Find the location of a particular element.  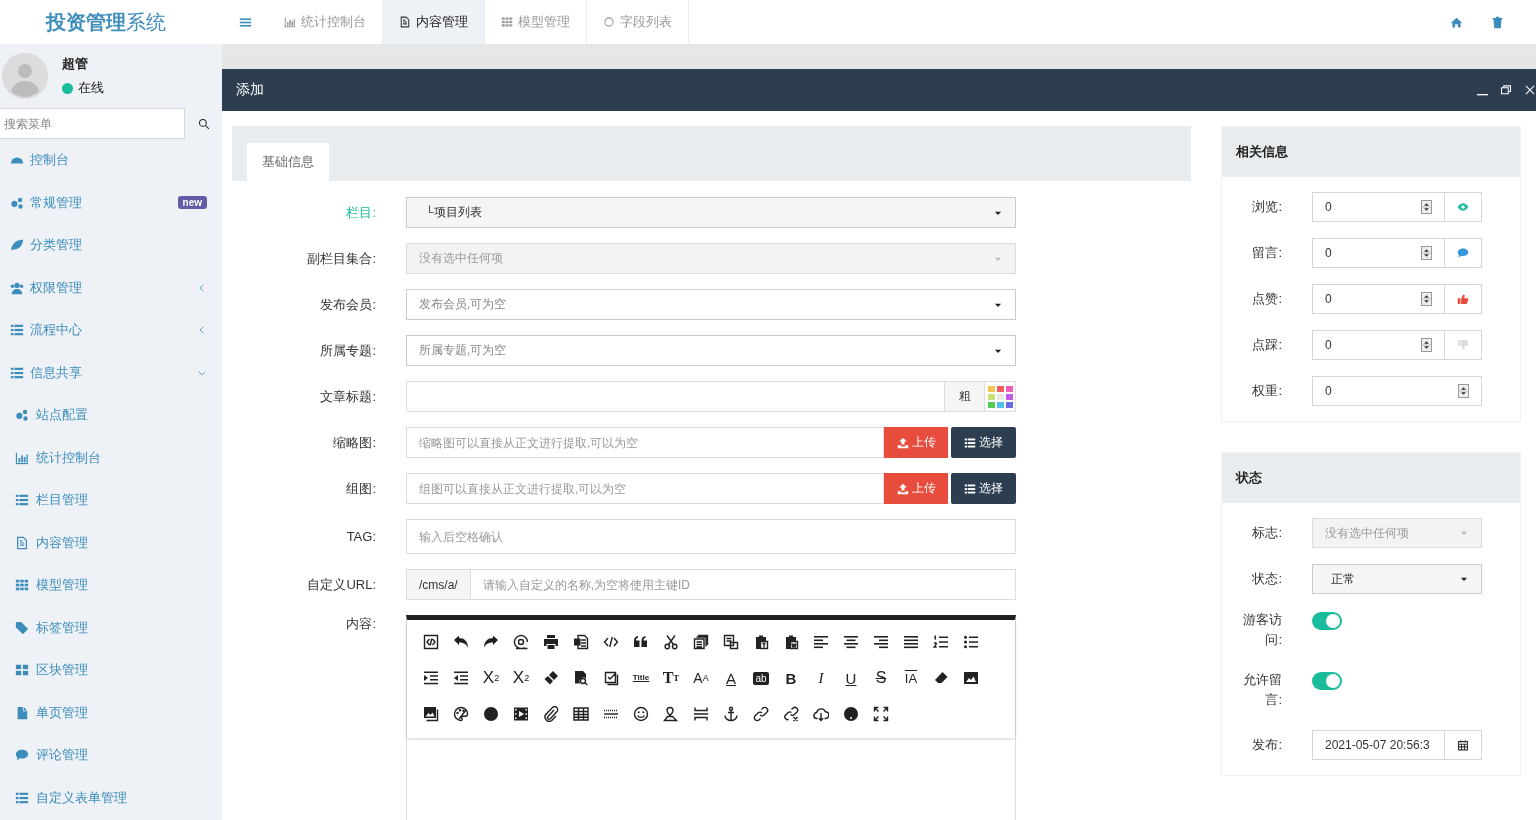

datetime-field: 2021-05-07 20:56:3 is located at coordinates (1378, 745).